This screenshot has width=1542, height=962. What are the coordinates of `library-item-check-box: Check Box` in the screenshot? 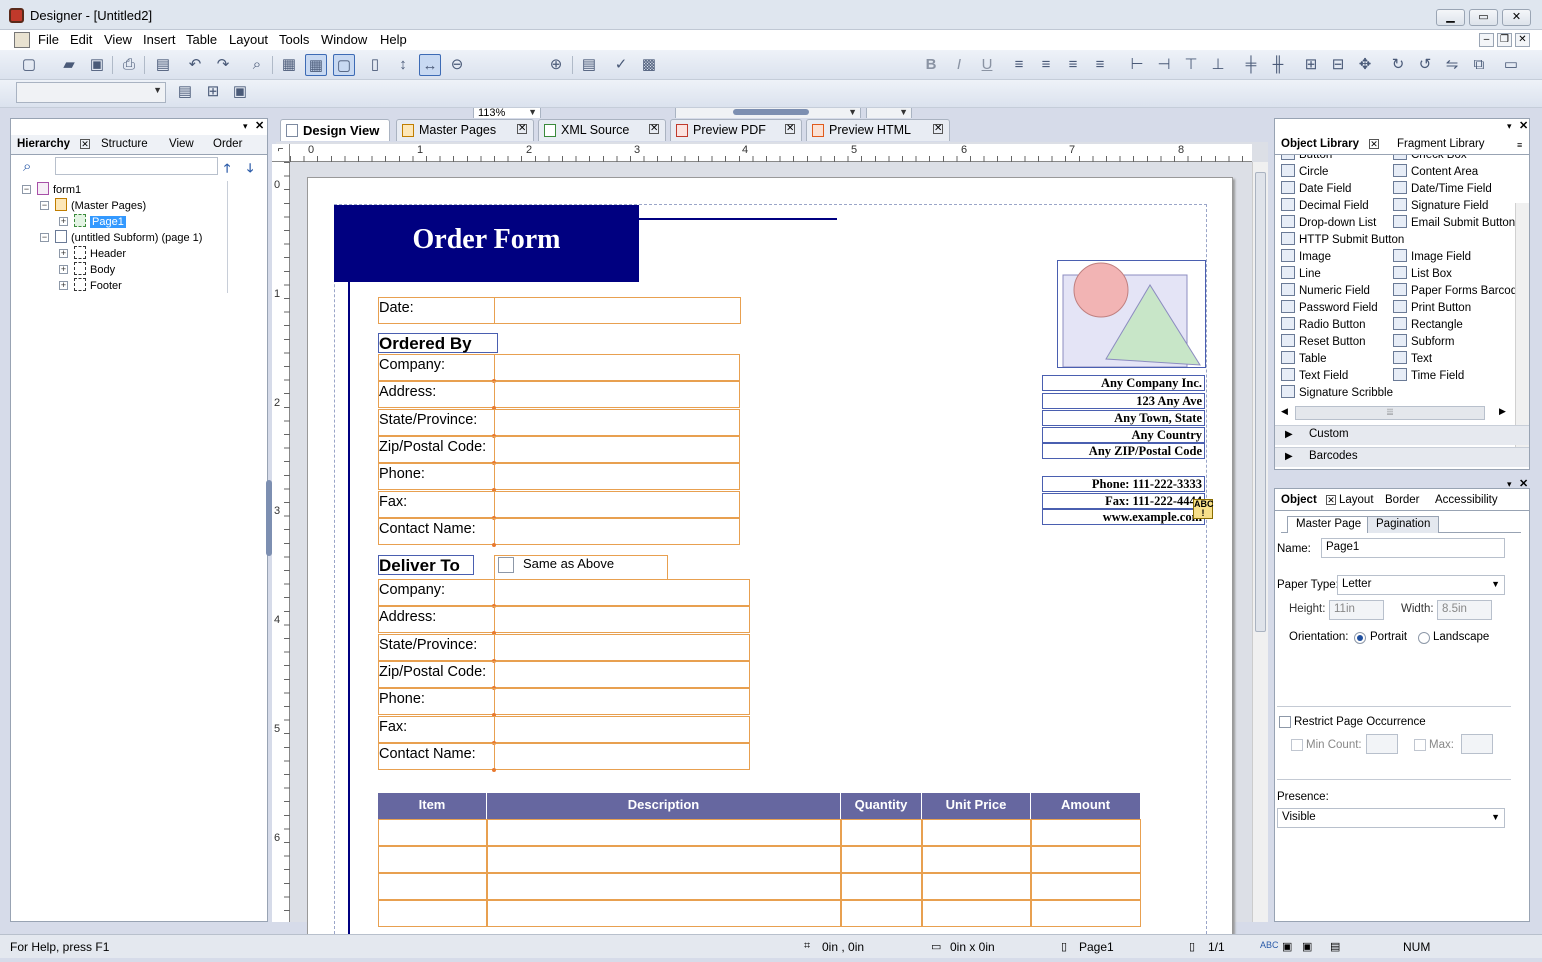 It's located at (1430, 158).